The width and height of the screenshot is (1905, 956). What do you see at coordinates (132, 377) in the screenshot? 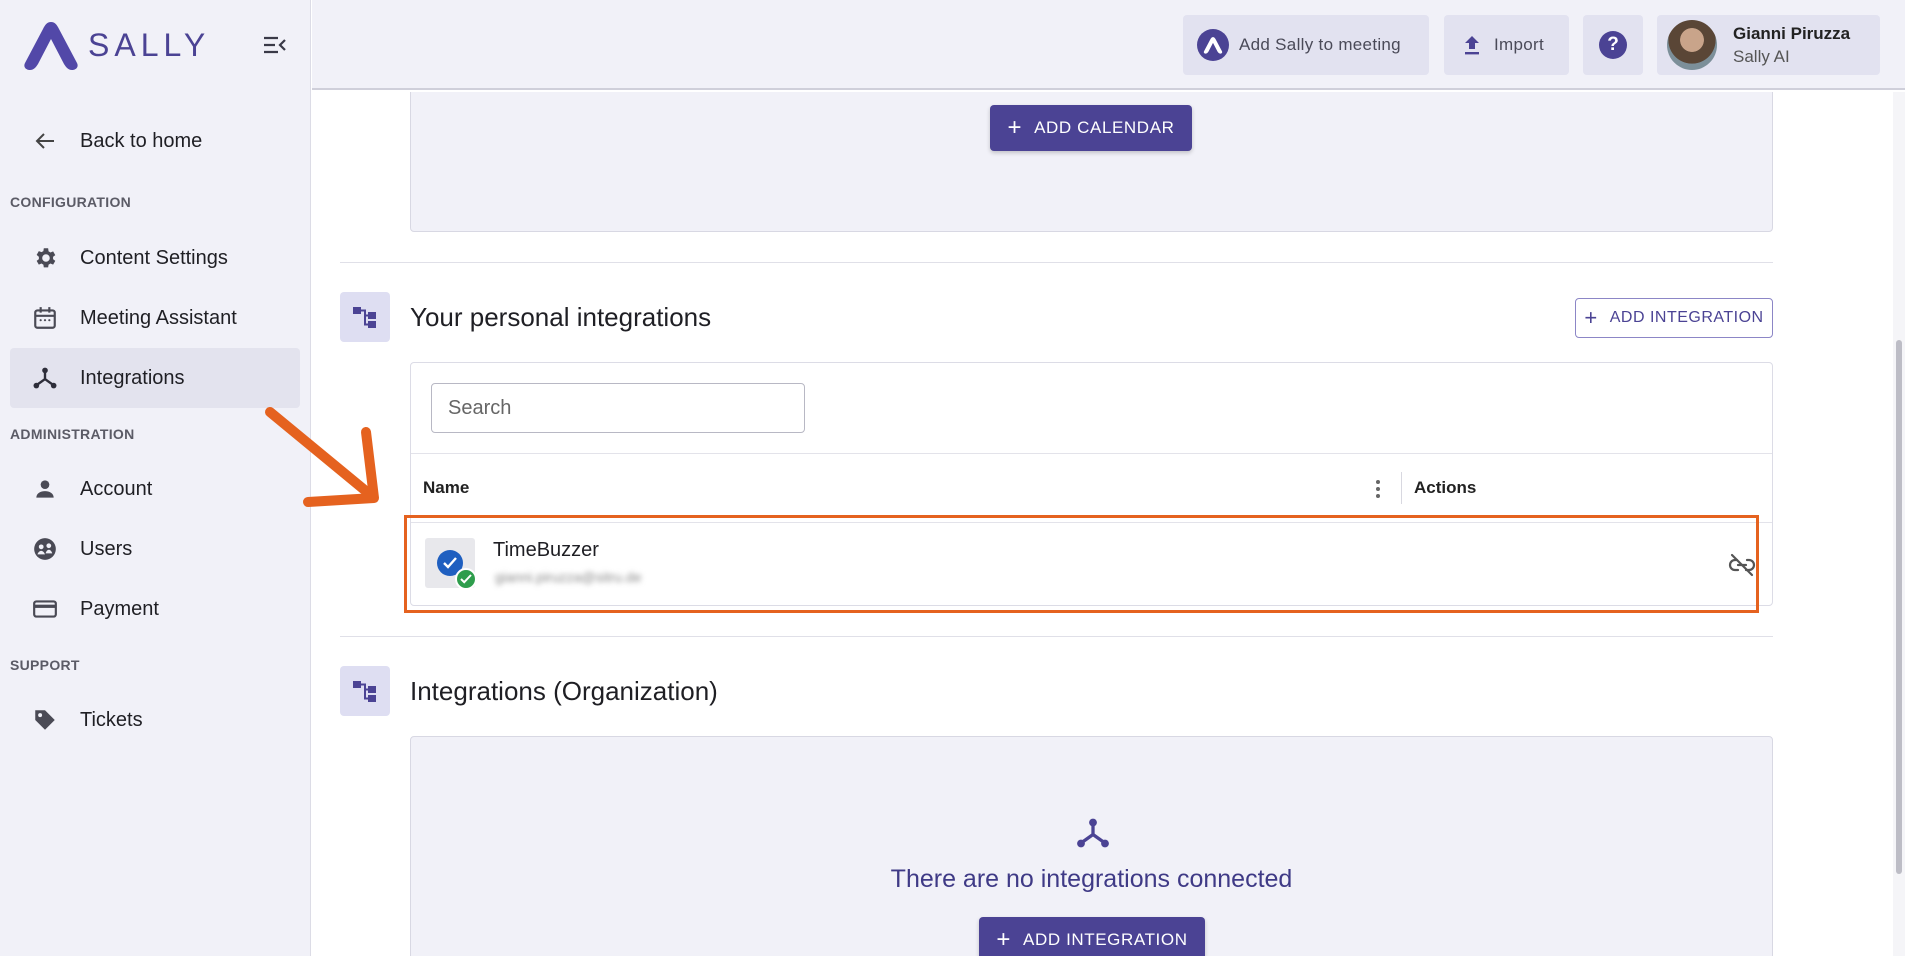
I see `sidebar-item-label: Integrations` at bounding box center [132, 377].